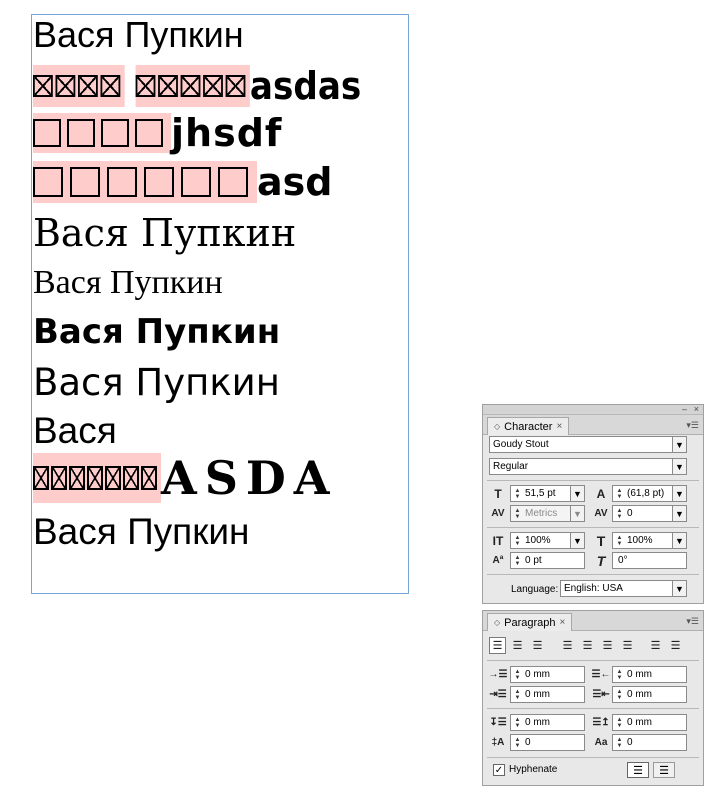 This screenshot has height=799, width=713. I want to click on drop-cap-lines-icon: ‡A, so click(498, 742).